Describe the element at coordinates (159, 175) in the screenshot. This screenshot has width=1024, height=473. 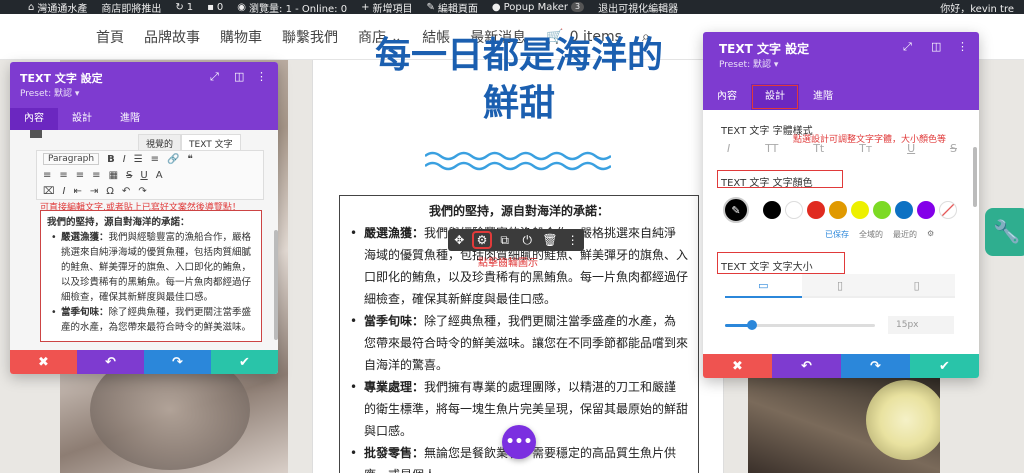
I see `text-color-icon: A` at that location.